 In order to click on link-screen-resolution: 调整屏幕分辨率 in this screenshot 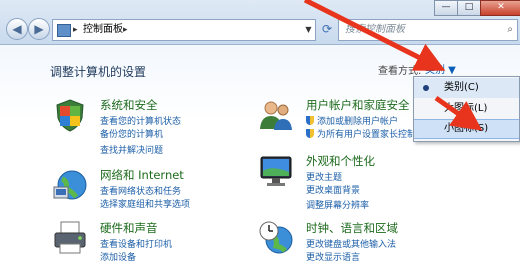, I will do `click(337, 204)`.